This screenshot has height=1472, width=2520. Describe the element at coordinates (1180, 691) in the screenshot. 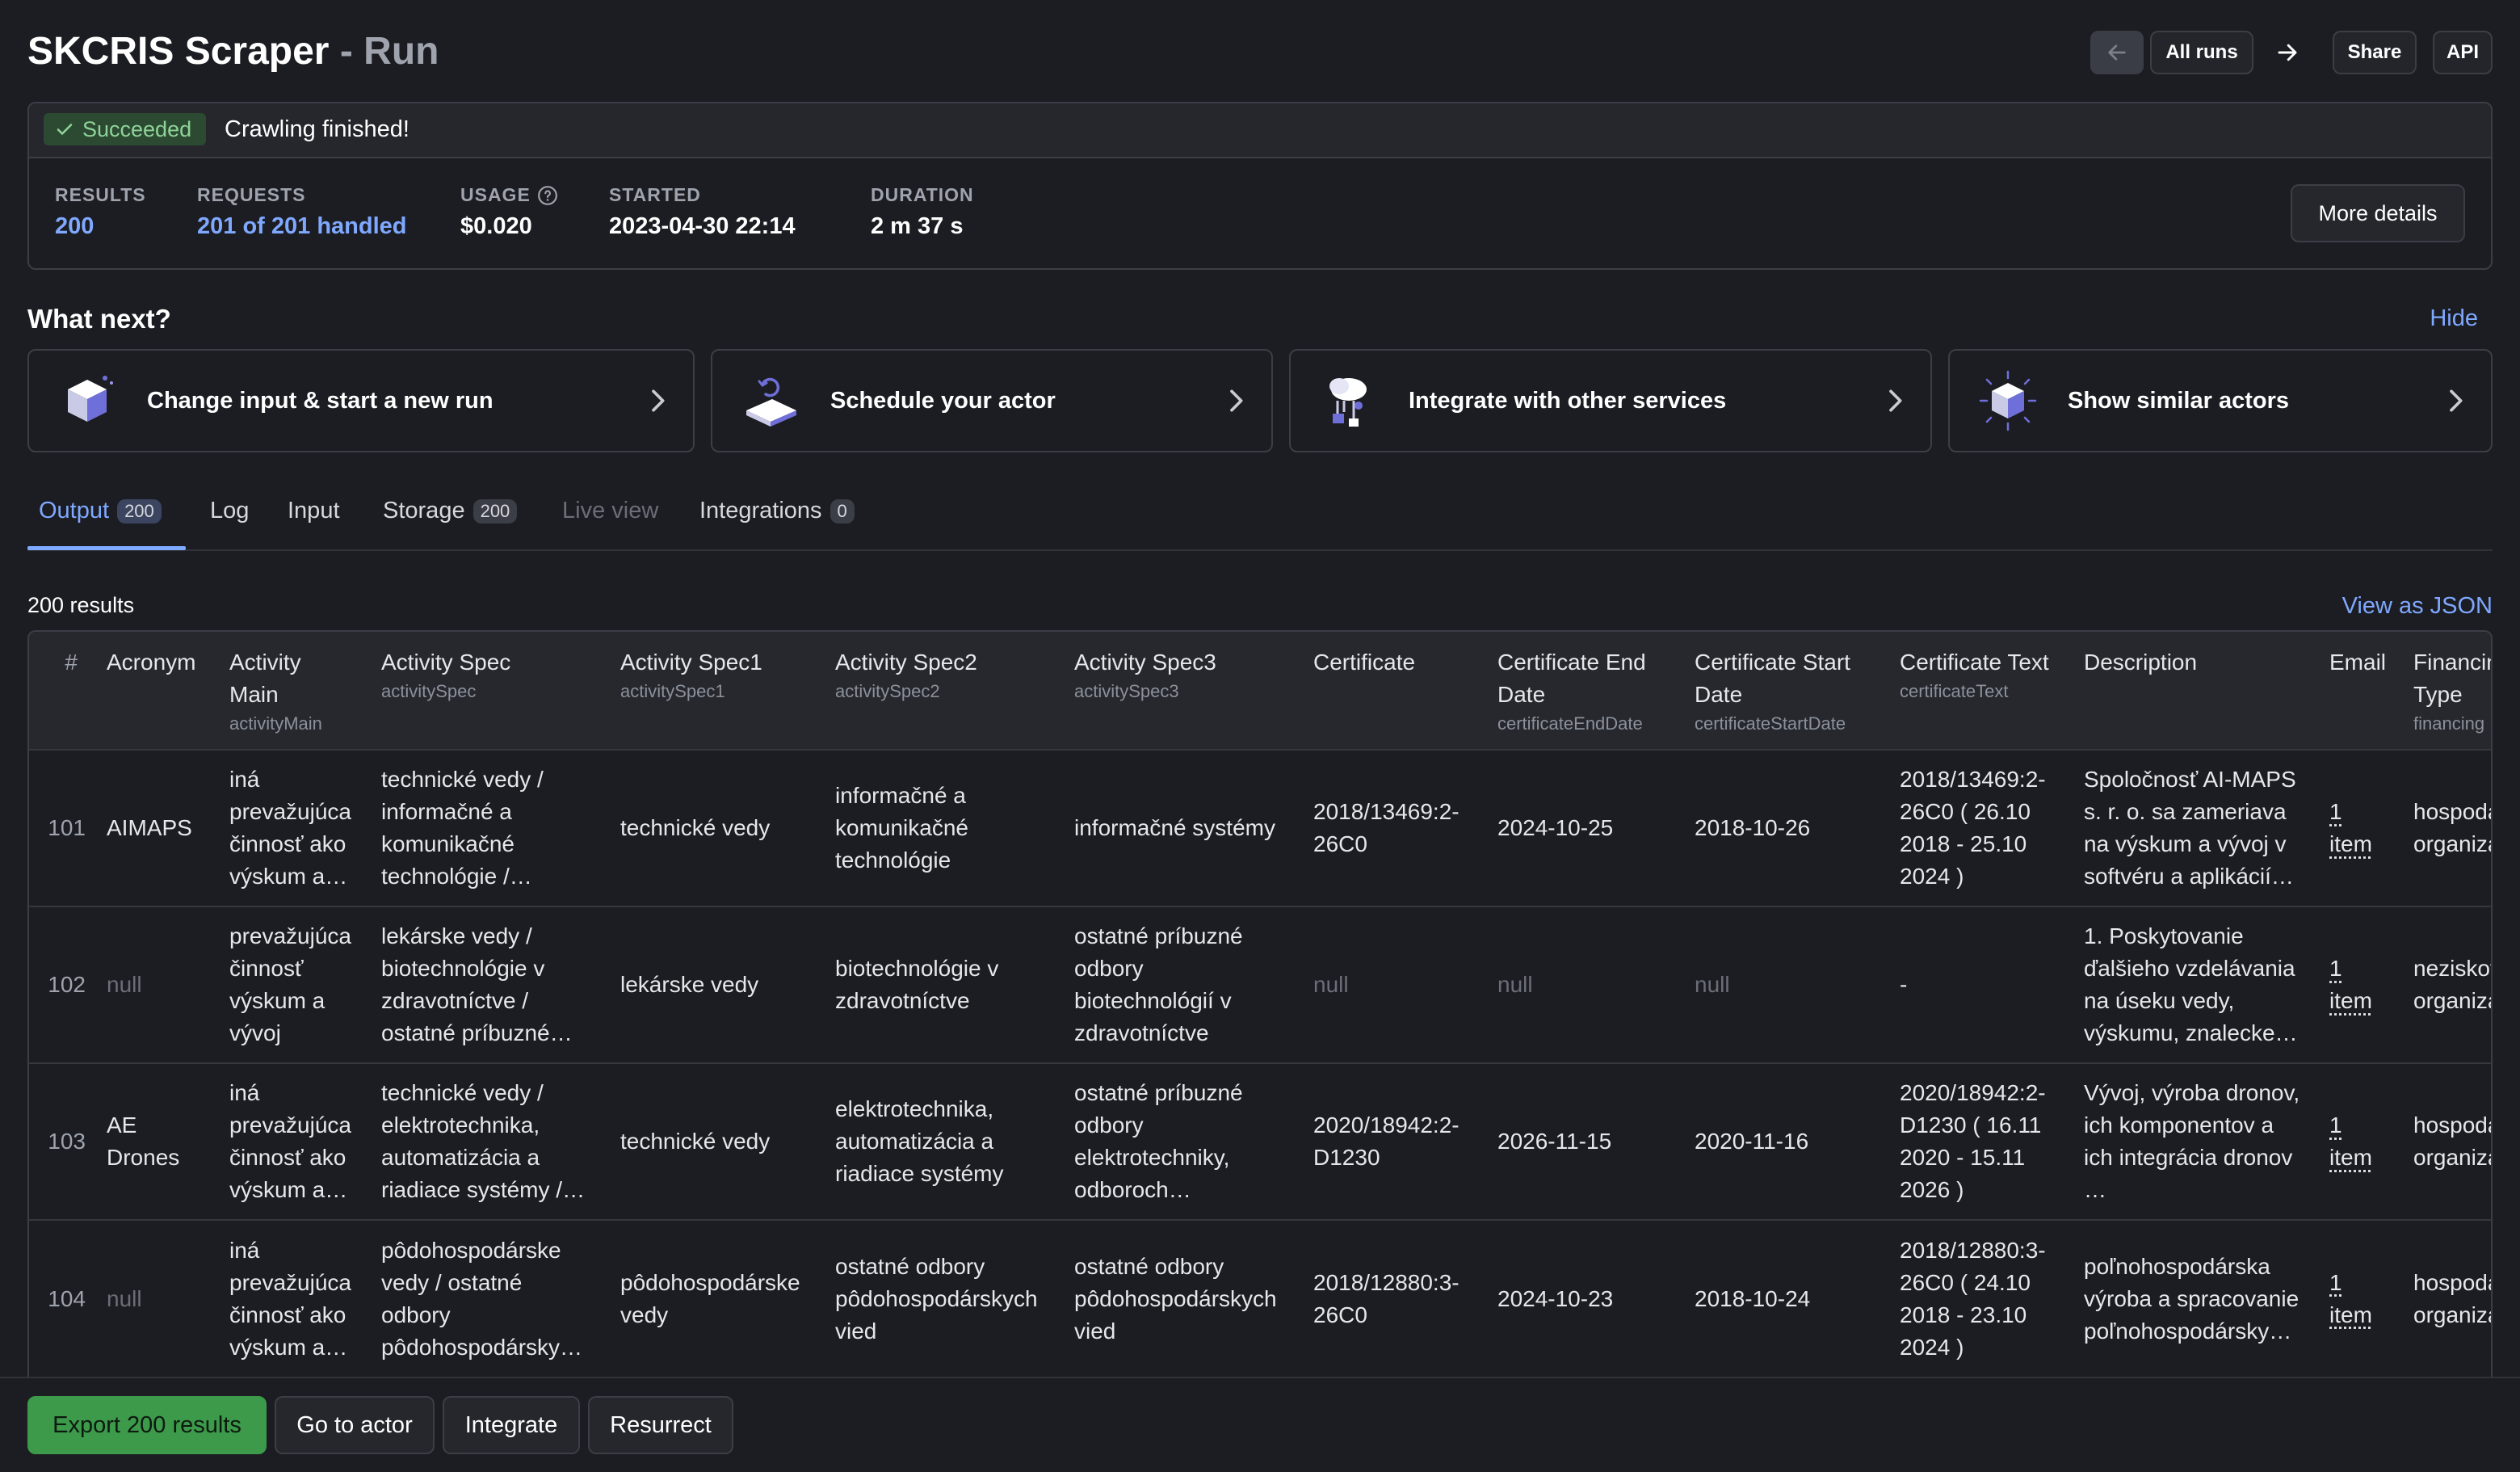

I see `column-header: Activity Spec3 activitySpec3` at that location.